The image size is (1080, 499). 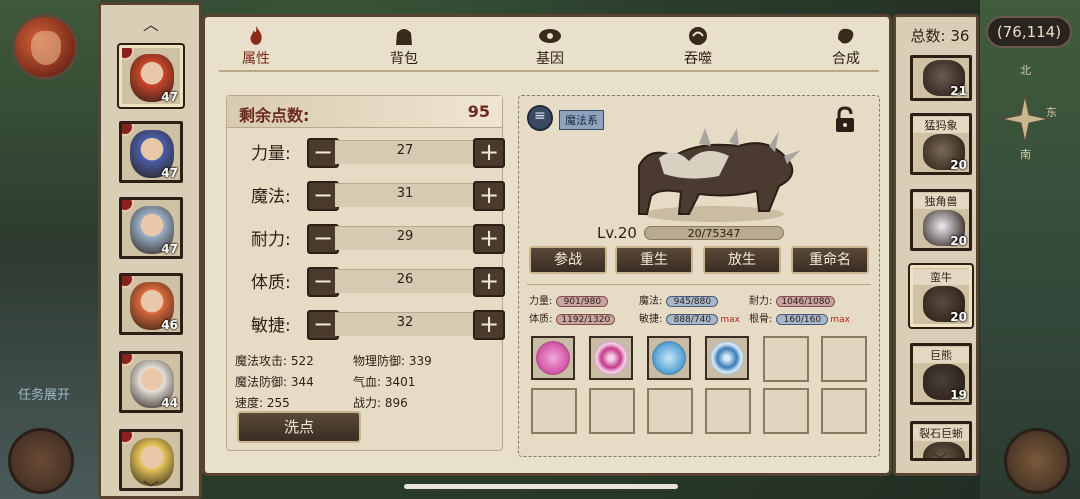 What do you see at coordinates (271, 283) in the screenshot?
I see `stat-name: 体质:` at bounding box center [271, 283].